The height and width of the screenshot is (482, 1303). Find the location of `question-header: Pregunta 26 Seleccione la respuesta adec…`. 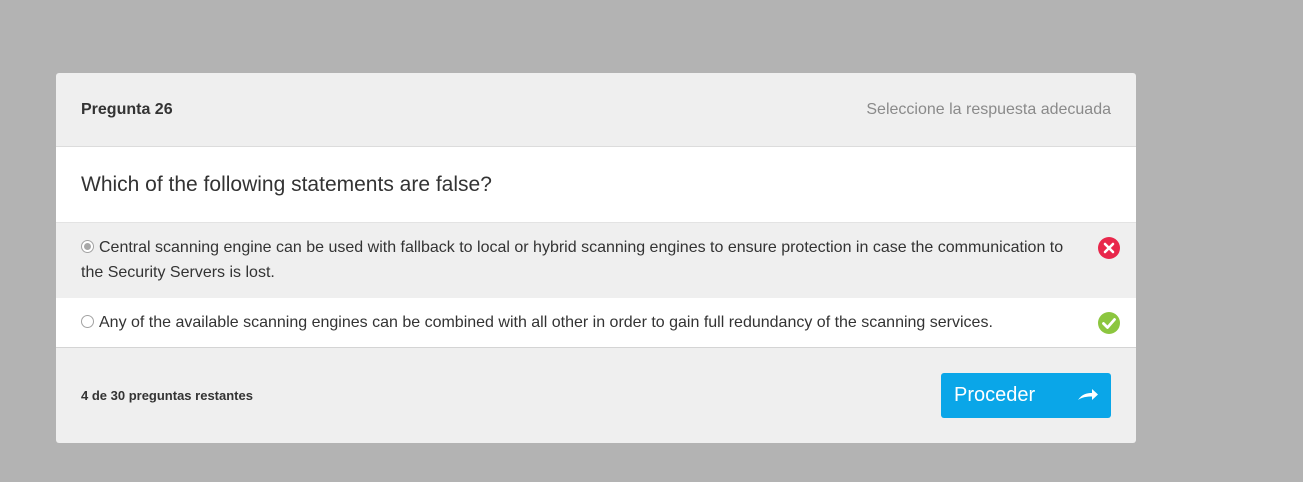

question-header: Pregunta 26 Seleccione la respuesta adec… is located at coordinates (596, 110).